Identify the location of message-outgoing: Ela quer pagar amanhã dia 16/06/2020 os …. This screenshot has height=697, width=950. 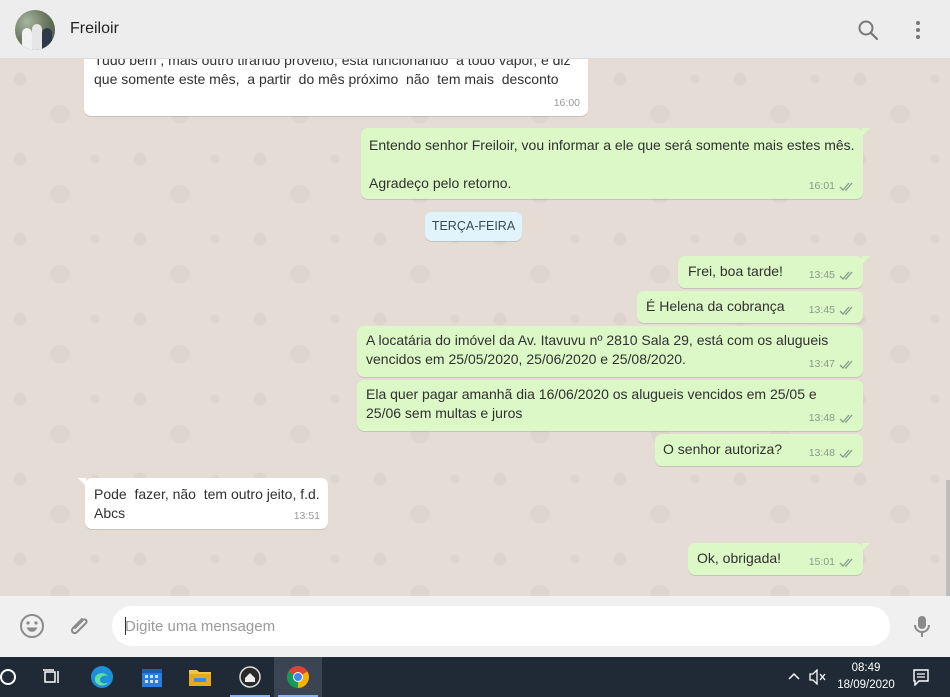
(610, 405).